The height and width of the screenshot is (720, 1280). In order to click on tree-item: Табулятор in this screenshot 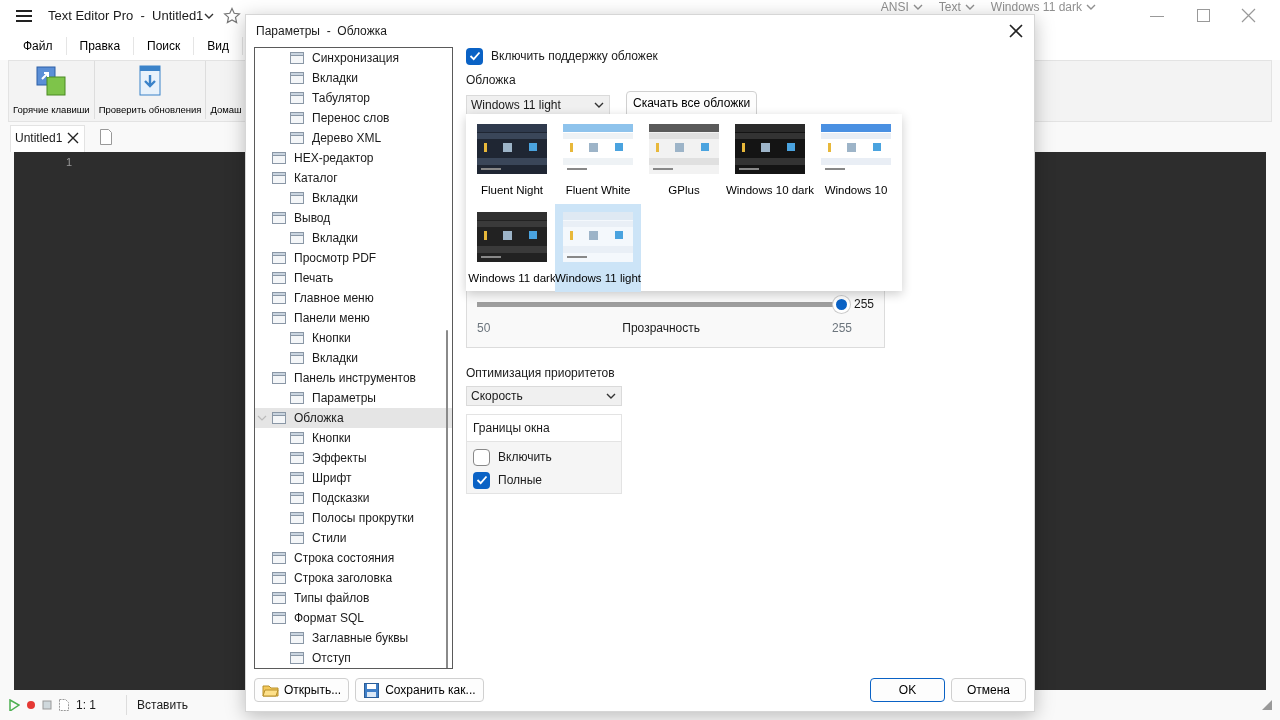, I will do `click(353, 98)`.